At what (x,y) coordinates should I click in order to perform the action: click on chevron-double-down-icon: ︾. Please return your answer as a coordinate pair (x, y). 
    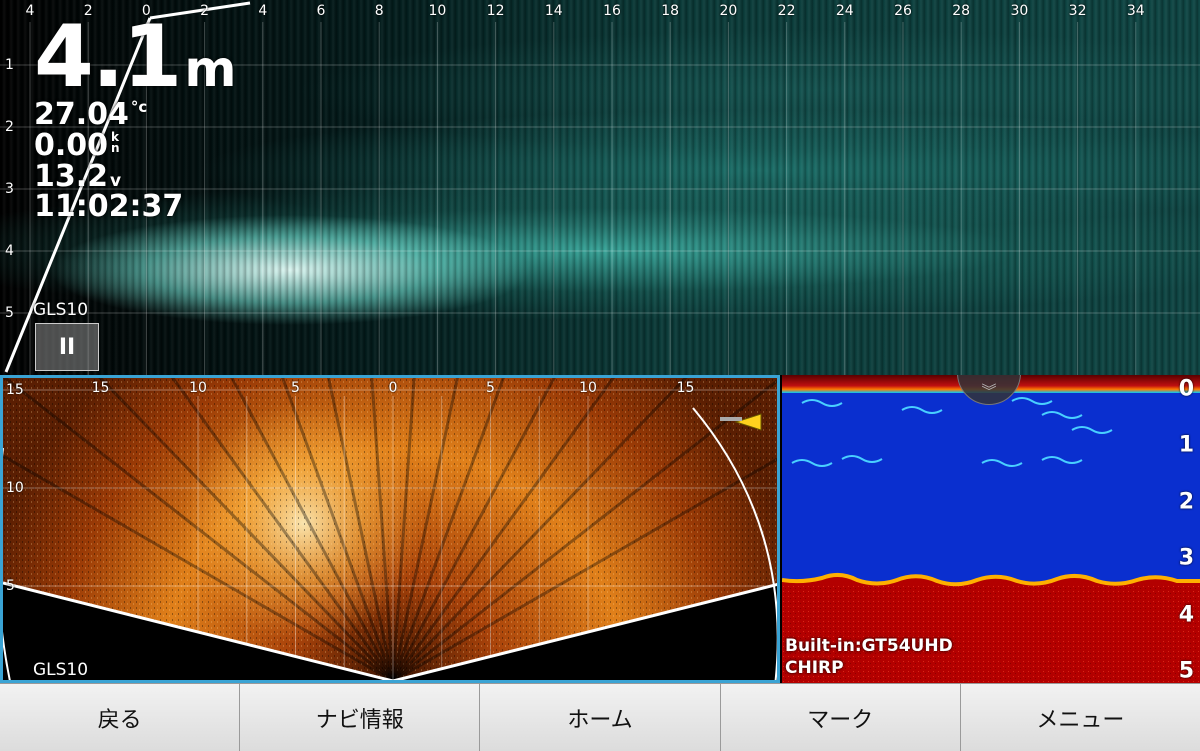
    Looking at the image, I should click on (989, 391).